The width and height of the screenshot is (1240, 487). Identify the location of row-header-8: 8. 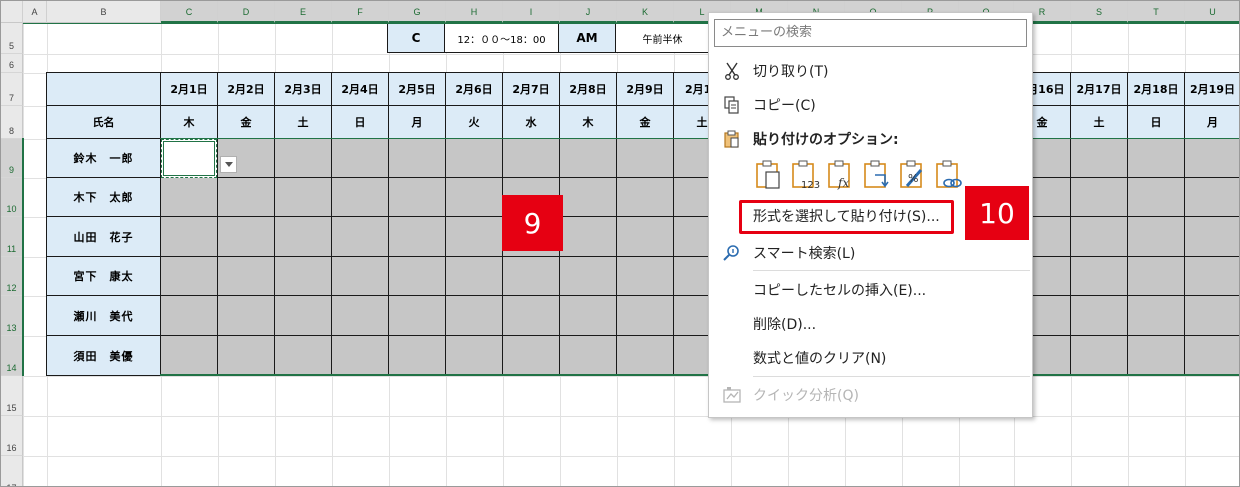
(12, 122).